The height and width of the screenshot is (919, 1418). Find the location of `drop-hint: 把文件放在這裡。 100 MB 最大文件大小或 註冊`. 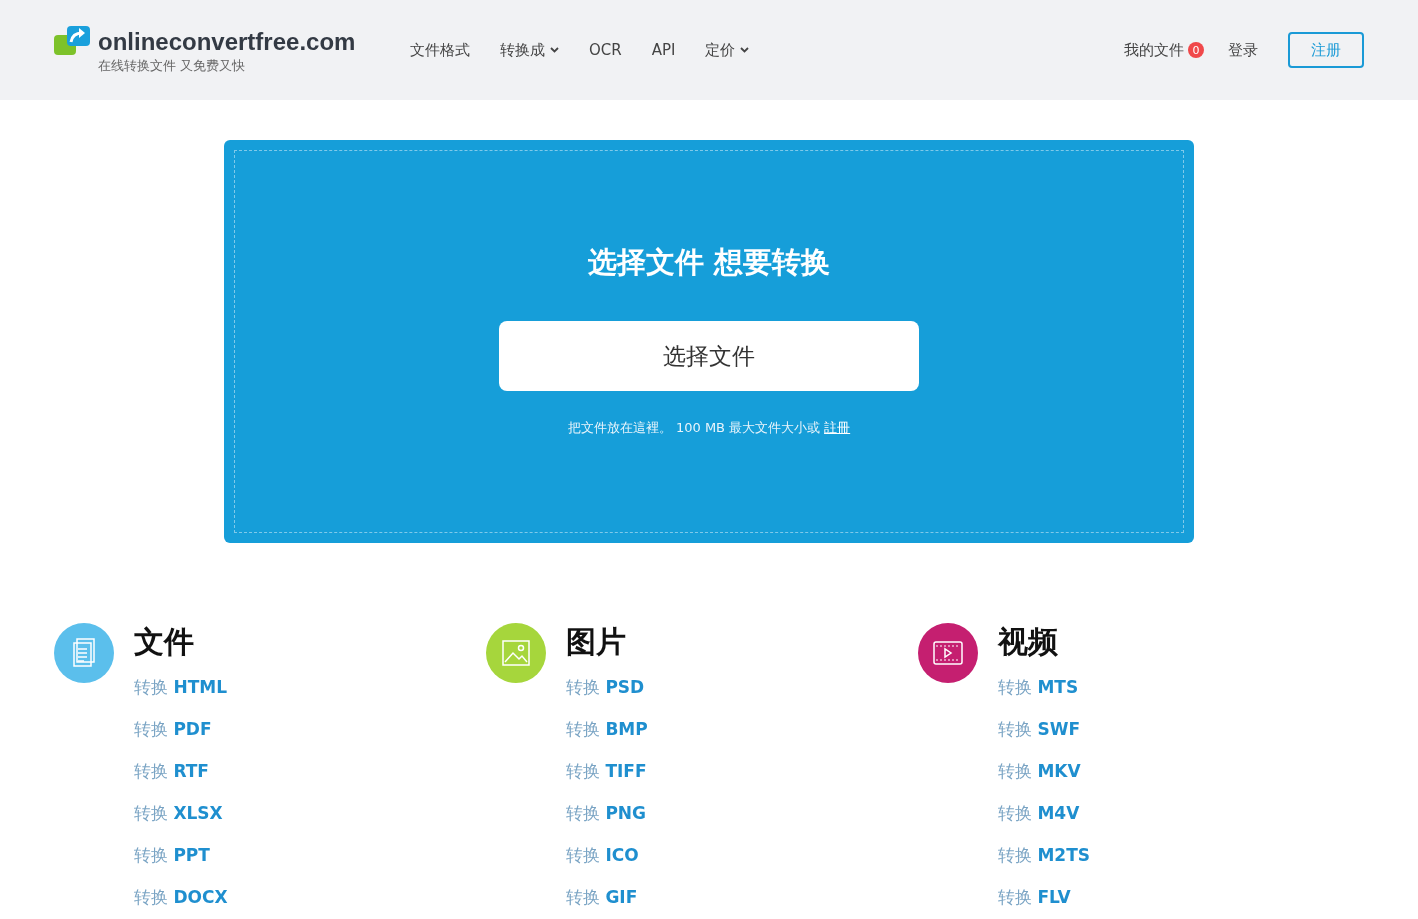

drop-hint: 把文件放在這裡。 100 MB 最大文件大小或 註冊 is located at coordinates (709, 428).